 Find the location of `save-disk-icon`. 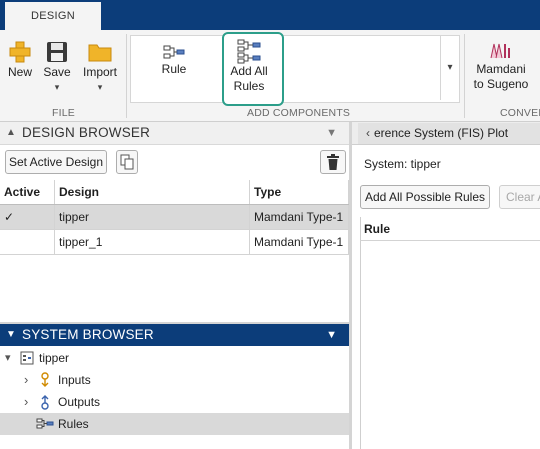

save-disk-icon is located at coordinates (57, 52).